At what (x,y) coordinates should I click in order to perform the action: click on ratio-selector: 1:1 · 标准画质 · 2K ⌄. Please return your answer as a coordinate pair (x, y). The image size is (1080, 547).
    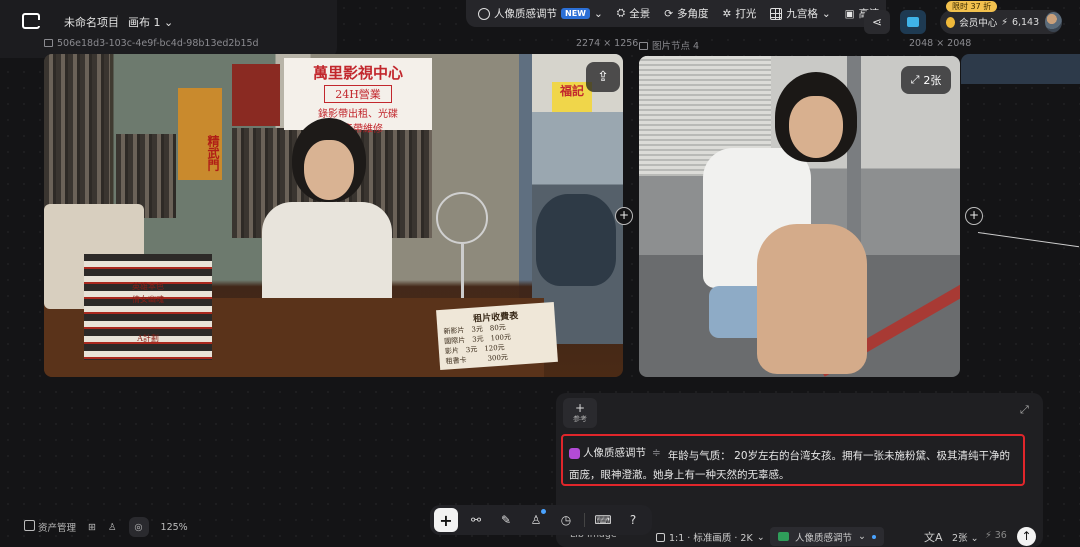
    Looking at the image, I should click on (710, 537).